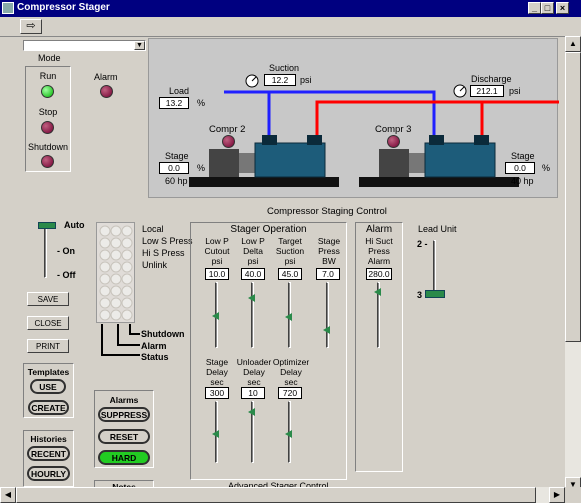 The height and width of the screenshot is (503, 581). I want to click on run-indicator, so click(47, 91).